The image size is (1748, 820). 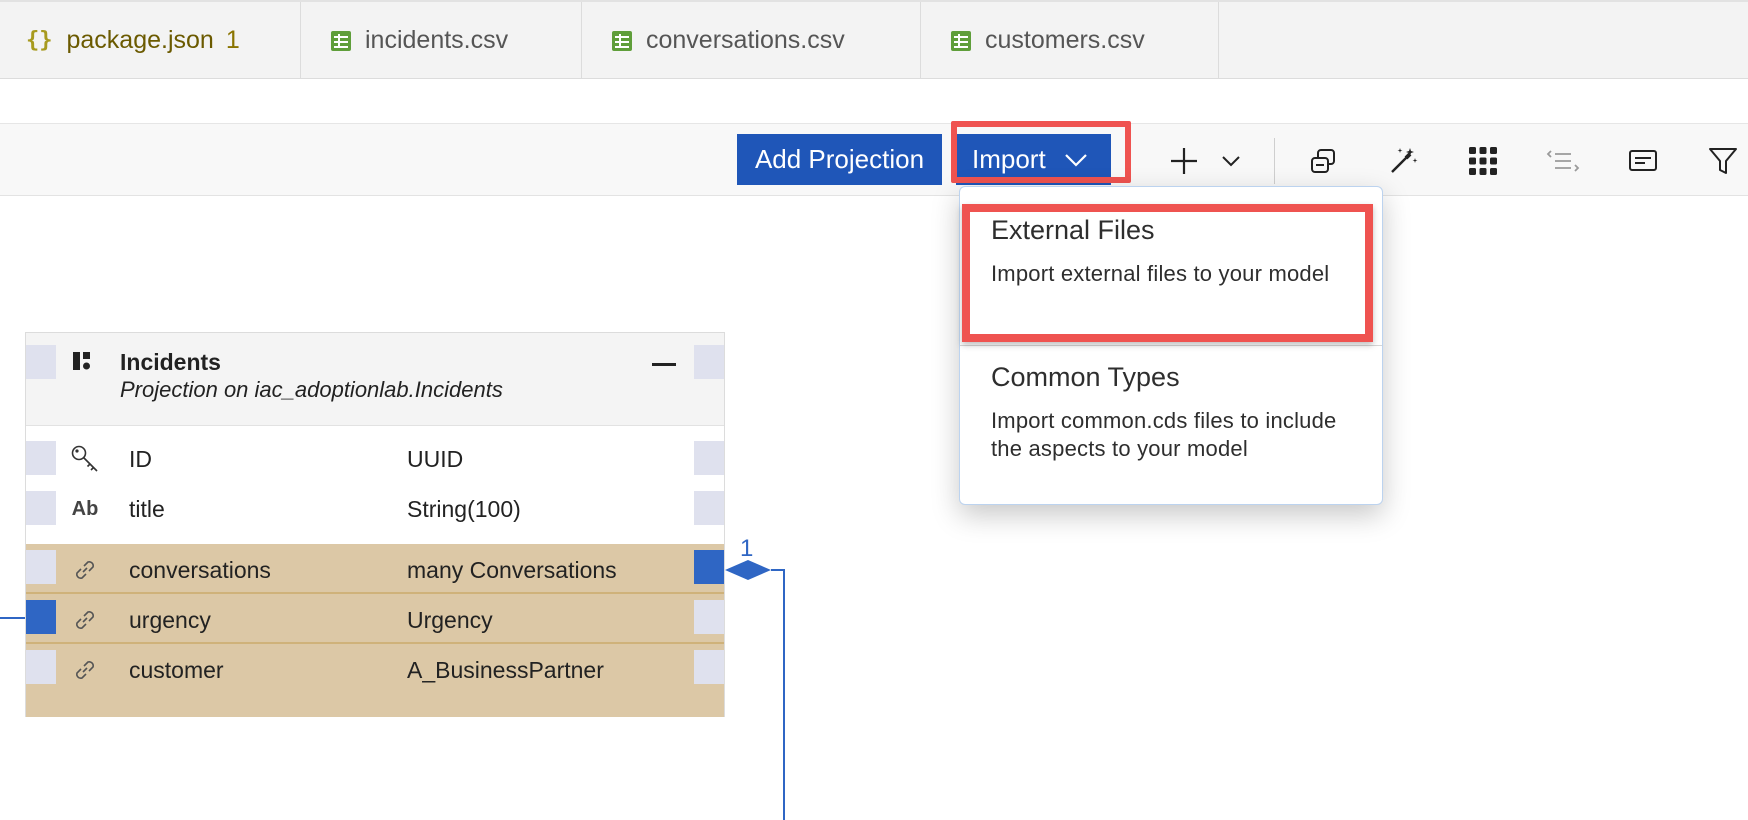 I want to click on menu-divider, so click(x=1171, y=345).